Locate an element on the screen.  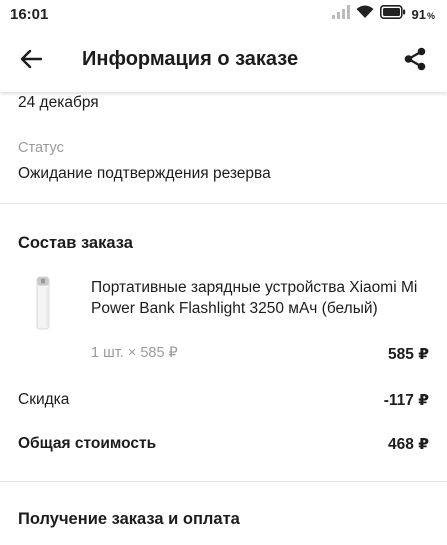
status-bar: 16:01 91% is located at coordinates (223, 14).